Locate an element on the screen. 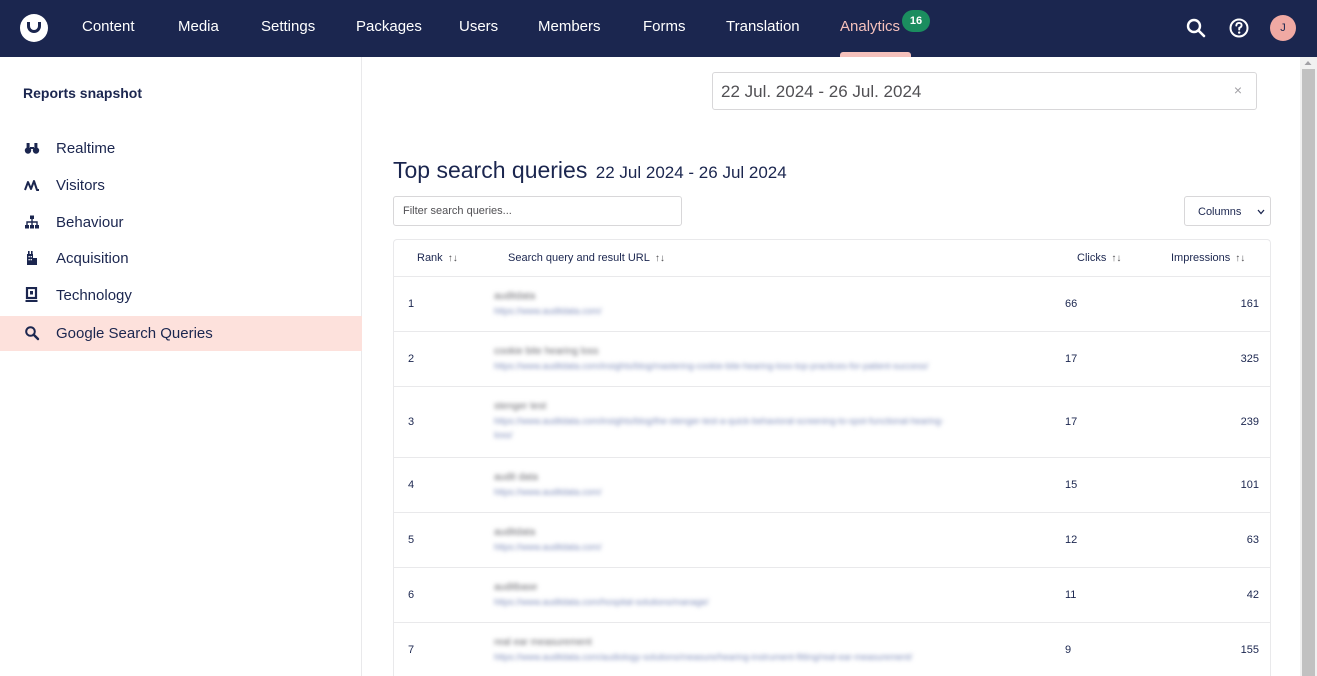 This screenshot has width=1317, height=676. impressions-cell: 42 is located at coordinates (1252, 595).